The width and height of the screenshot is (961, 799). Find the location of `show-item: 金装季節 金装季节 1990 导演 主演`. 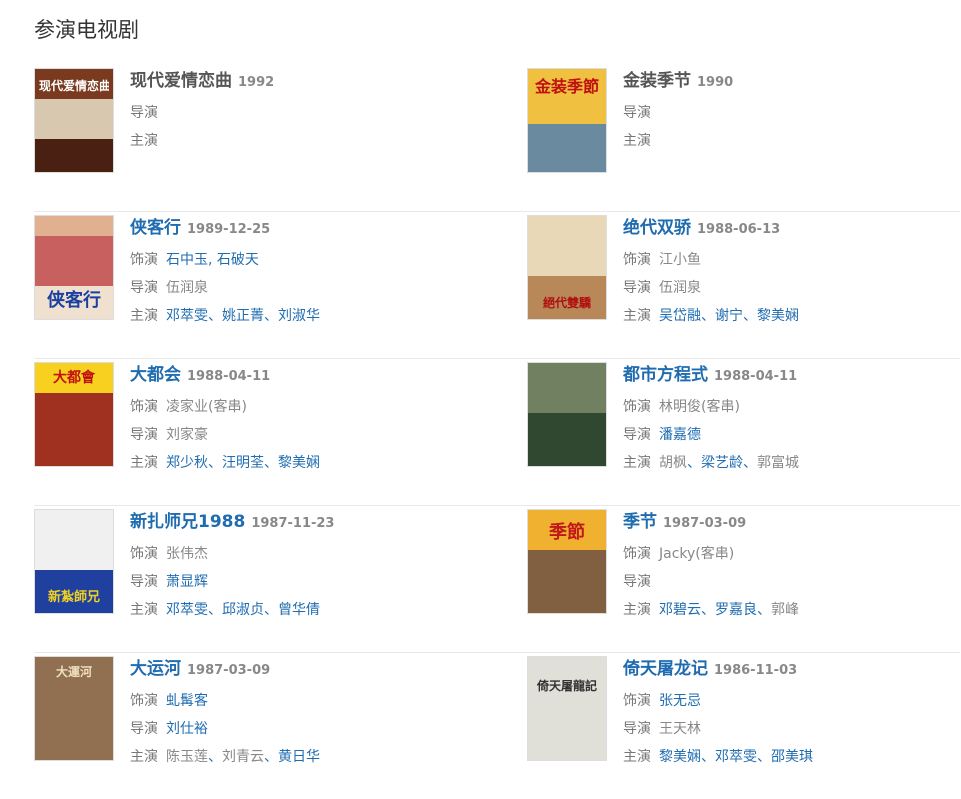

show-item: 金装季節 金装季节 1990 导演 主演 is located at coordinates (742, 135).